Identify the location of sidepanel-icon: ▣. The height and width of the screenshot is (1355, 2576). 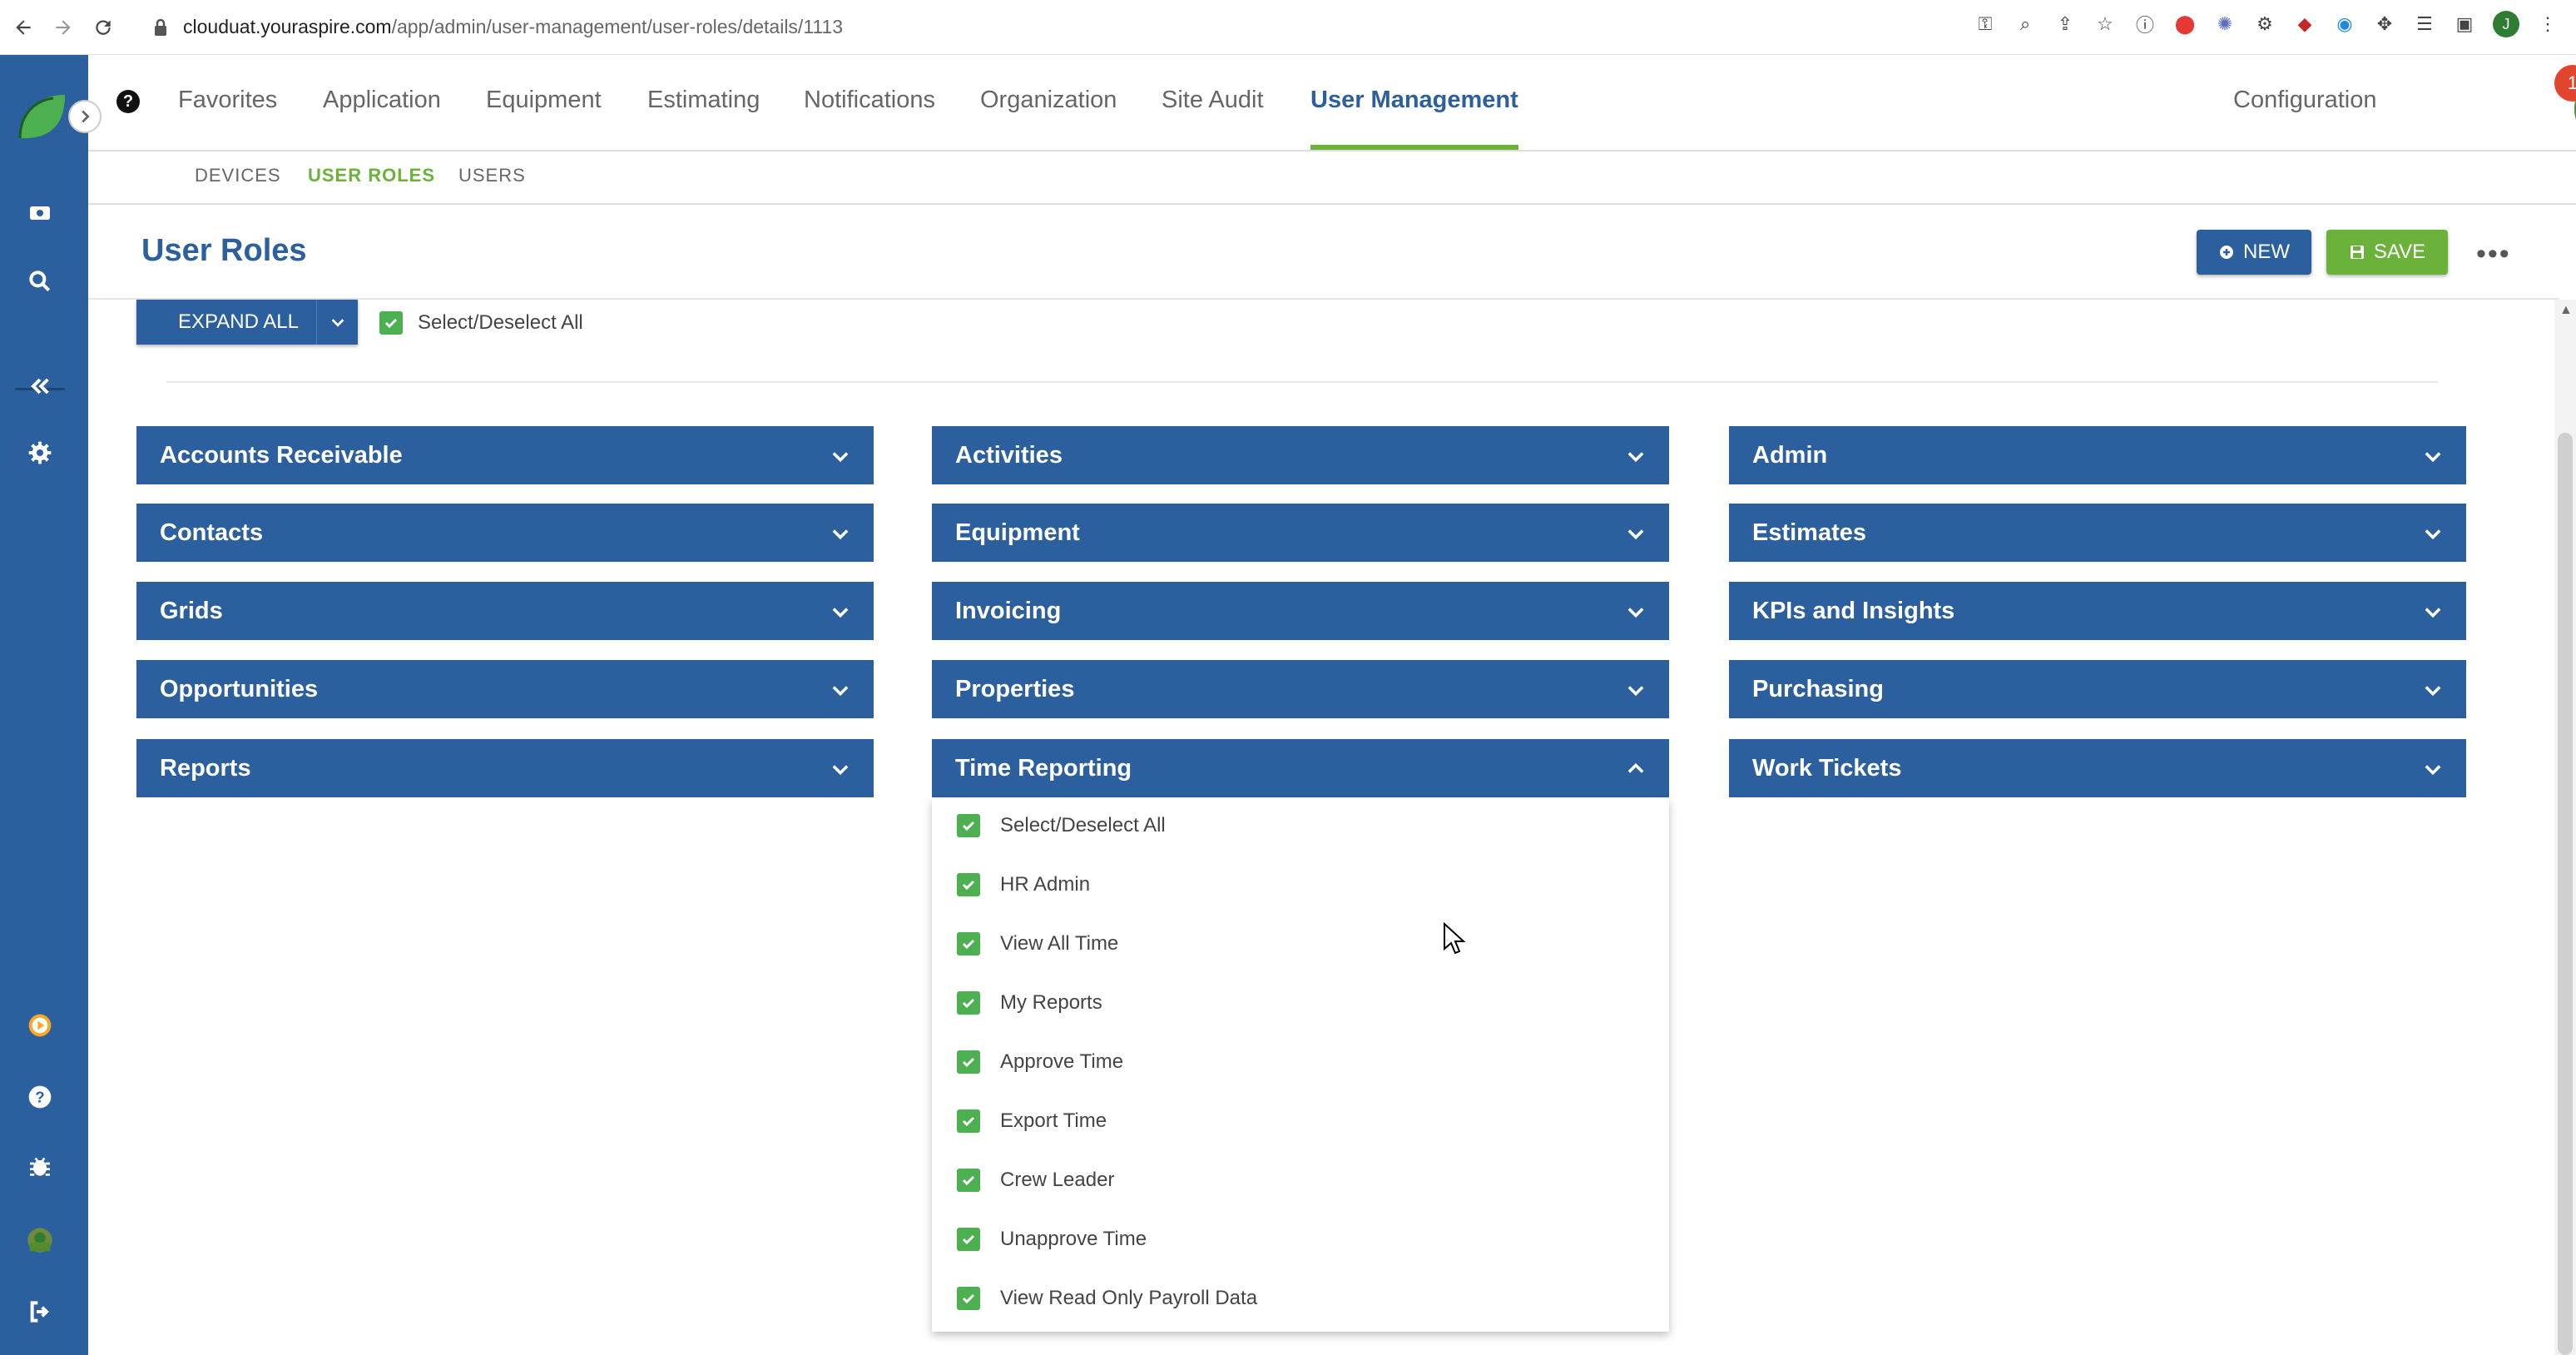
(2465, 24).